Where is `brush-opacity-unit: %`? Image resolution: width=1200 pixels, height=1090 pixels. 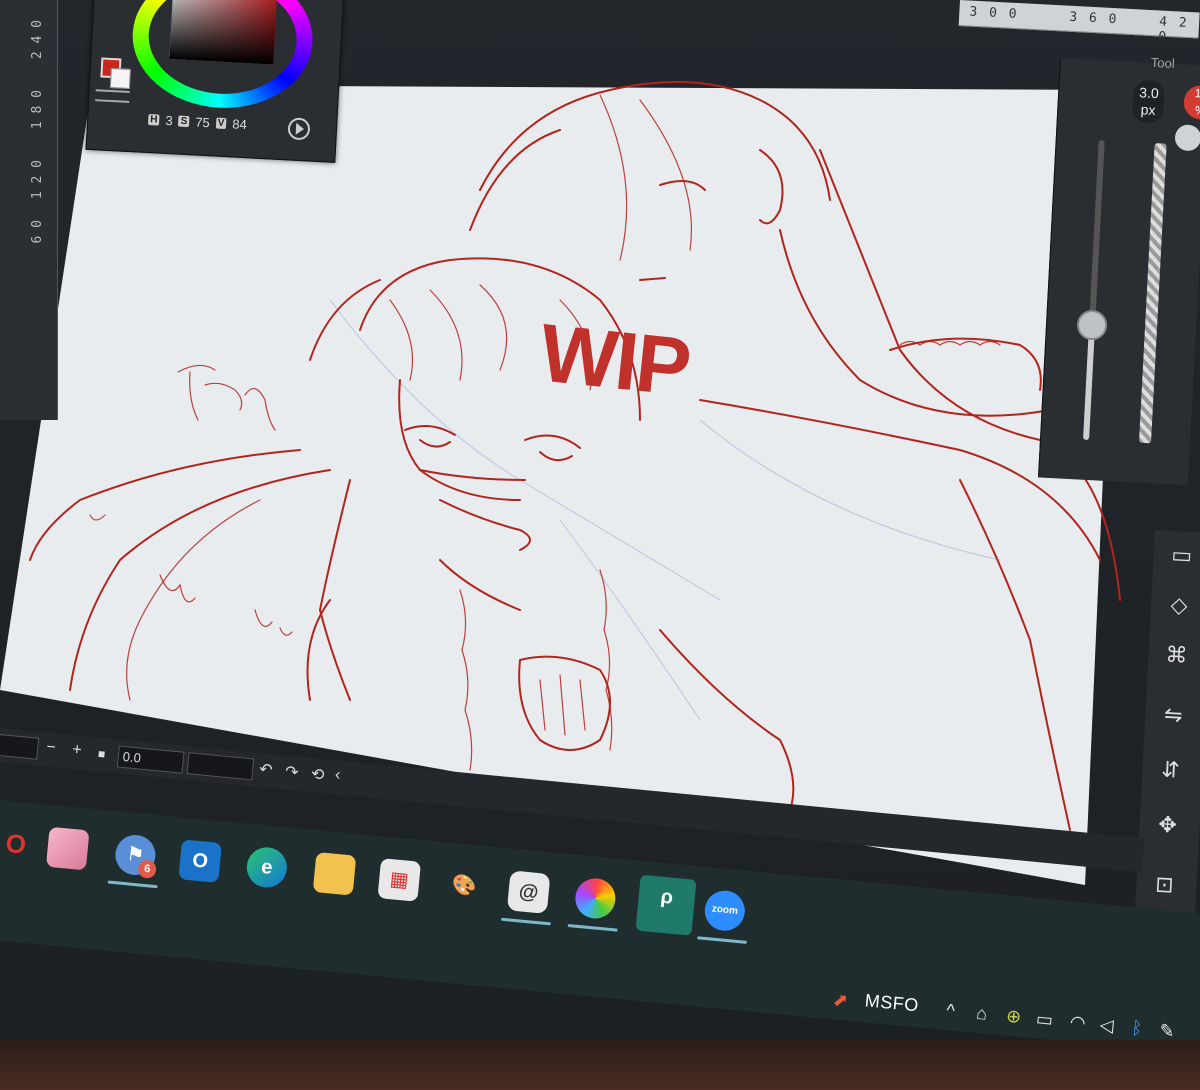 brush-opacity-unit: % is located at coordinates (1197, 110).